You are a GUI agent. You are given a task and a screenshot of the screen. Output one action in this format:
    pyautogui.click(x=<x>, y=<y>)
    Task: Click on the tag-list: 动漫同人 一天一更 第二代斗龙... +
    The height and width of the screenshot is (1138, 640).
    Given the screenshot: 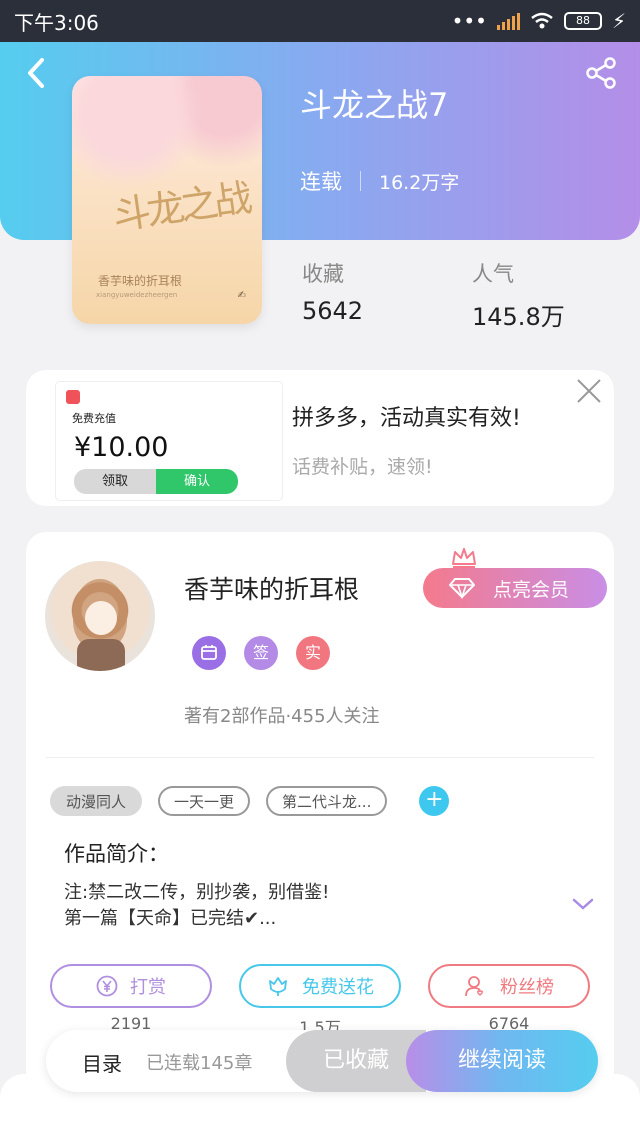 What is the action you would take?
    pyautogui.click(x=250, y=801)
    